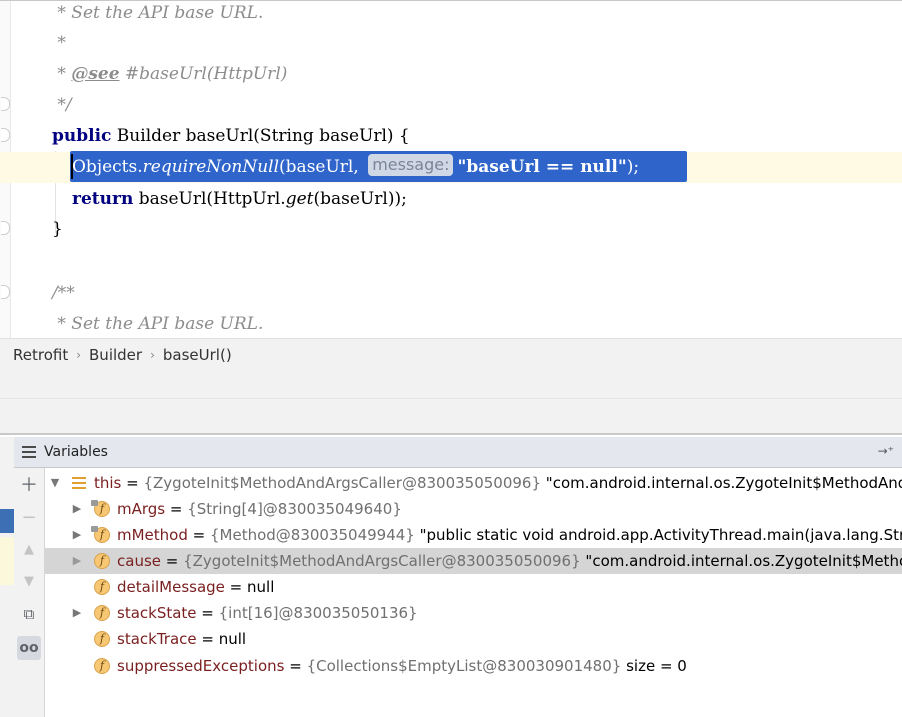 Image resolution: width=902 pixels, height=717 pixels. What do you see at coordinates (451, 199) in the screenshot?
I see `code-line: return baseUrl(HttpUrl.get(baseUrl));` at bounding box center [451, 199].